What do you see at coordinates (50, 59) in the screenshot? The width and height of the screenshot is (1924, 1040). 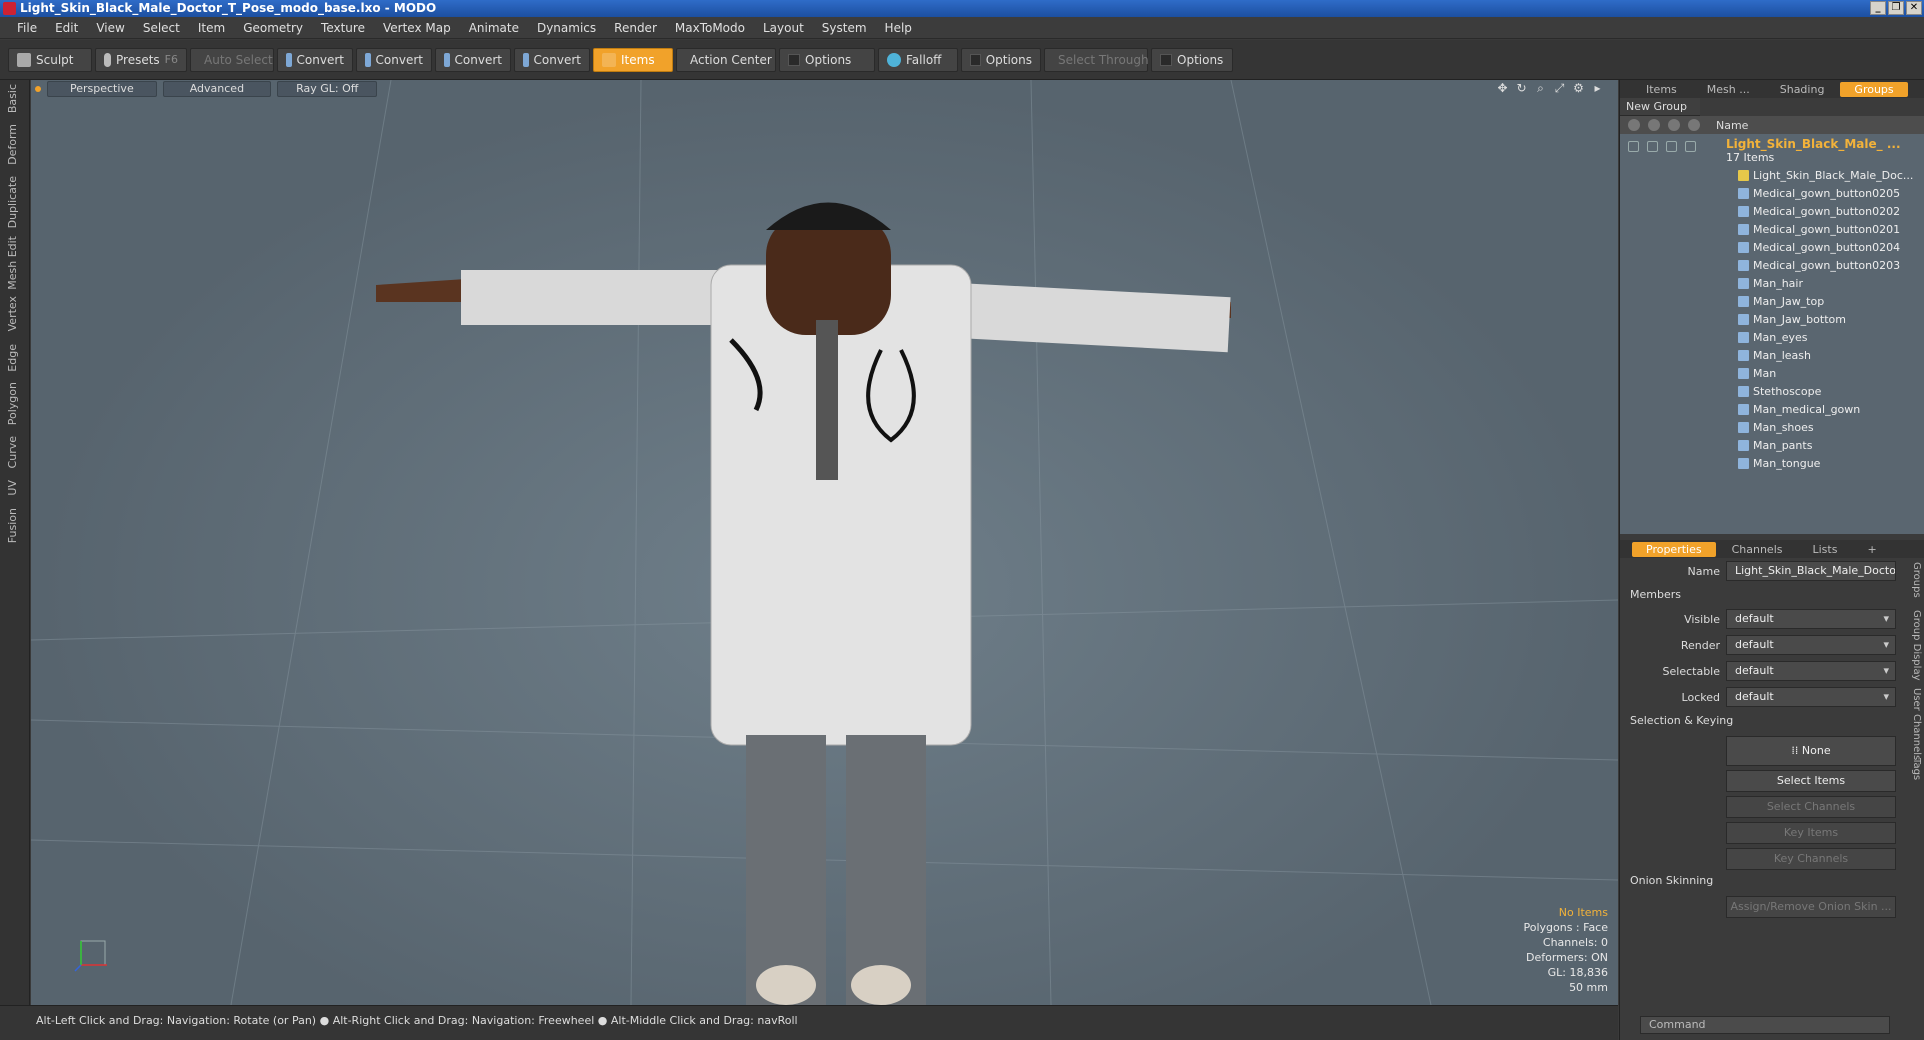 I see `sculpt-button: Sculpt` at bounding box center [50, 59].